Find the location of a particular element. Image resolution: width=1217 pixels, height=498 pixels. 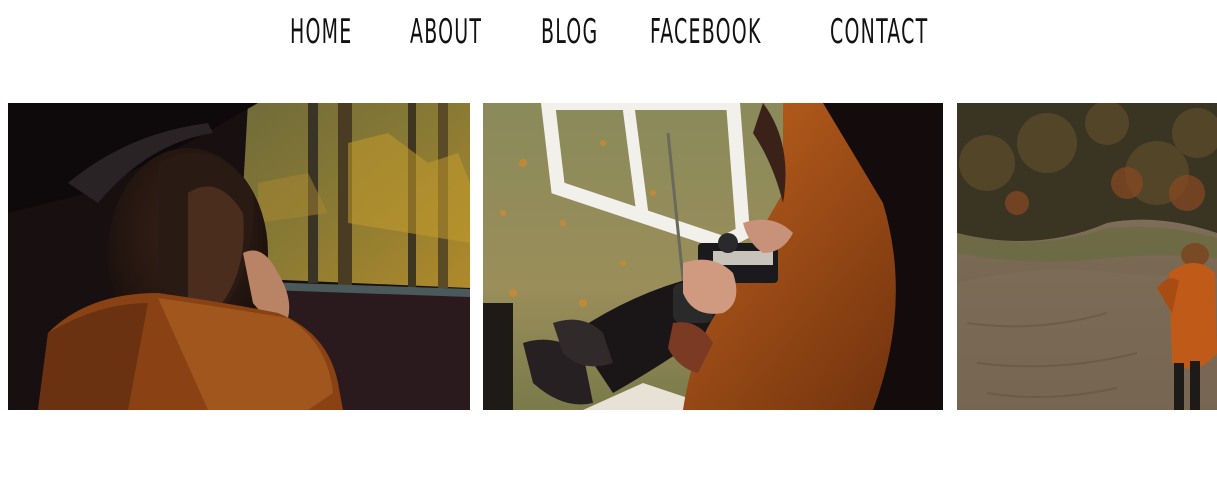

nav-contact-link: CONTACT is located at coordinates (879, 32).